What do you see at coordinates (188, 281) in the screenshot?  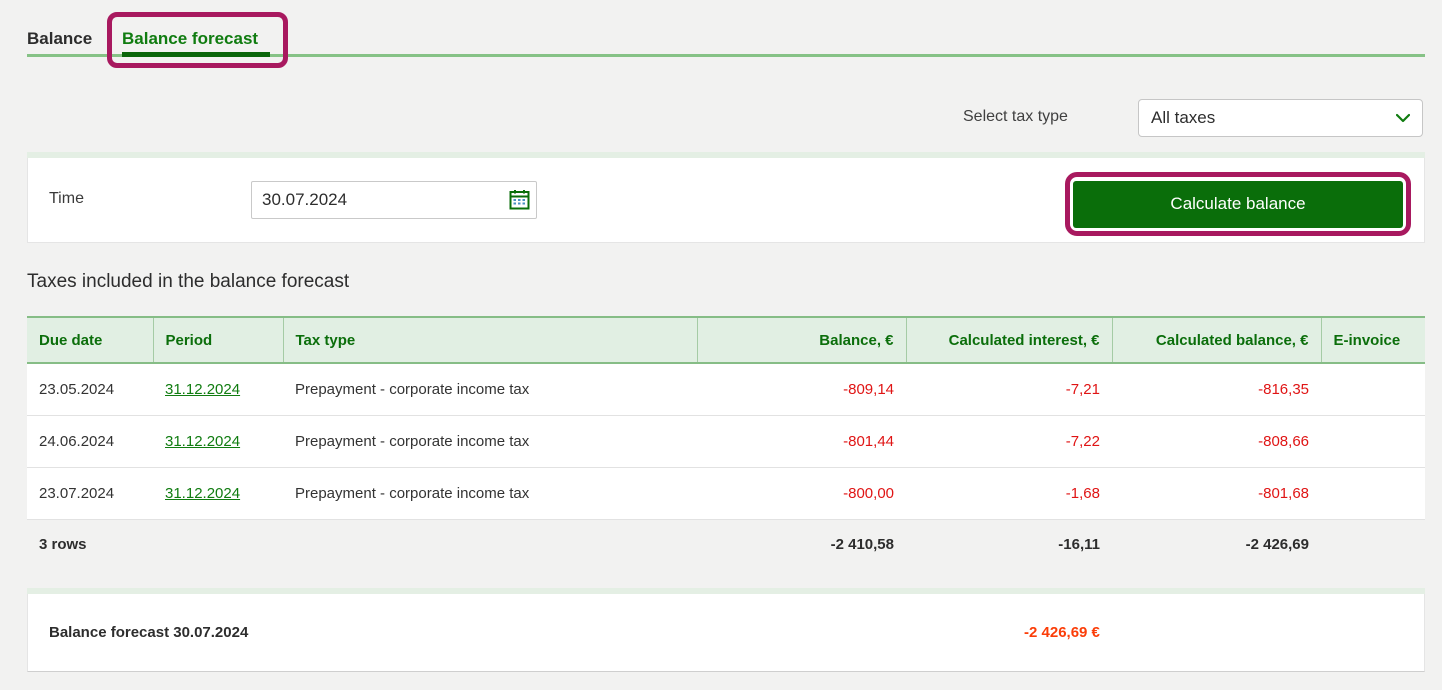 I see `section-title: Taxes included in the balance forecast` at bounding box center [188, 281].